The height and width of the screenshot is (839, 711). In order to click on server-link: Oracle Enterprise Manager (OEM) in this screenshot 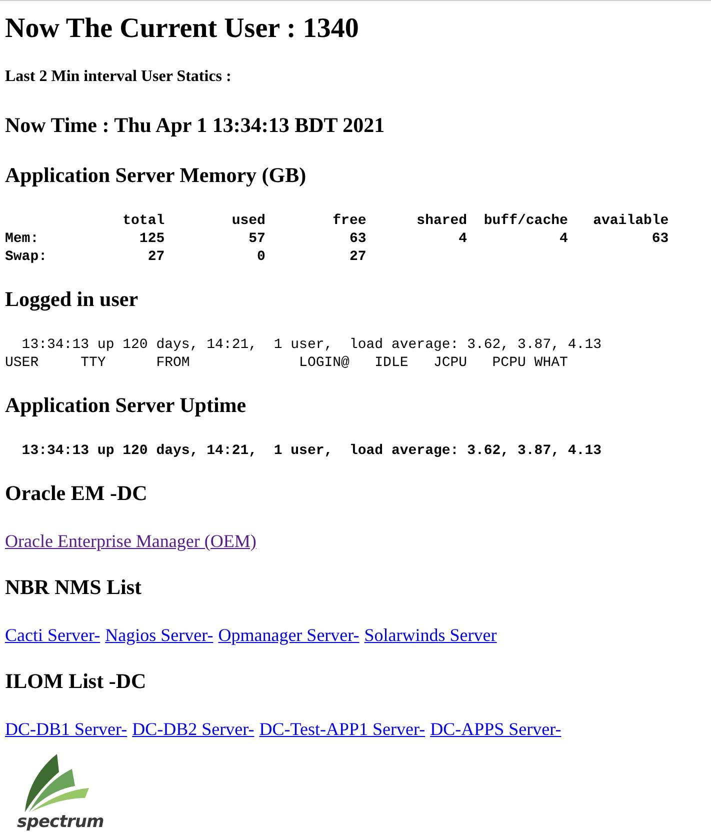, I will do `click(130, 541)`.